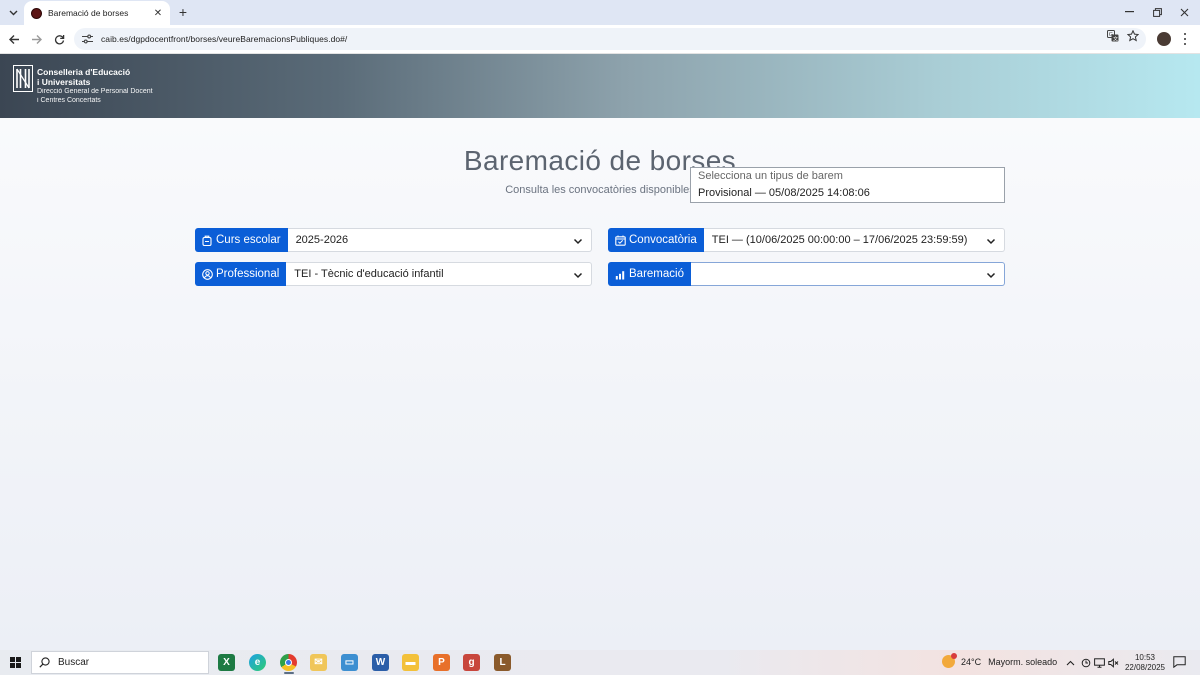 The image size is (1200, 675). I want to click on backpack-icon, so click(207, 240).